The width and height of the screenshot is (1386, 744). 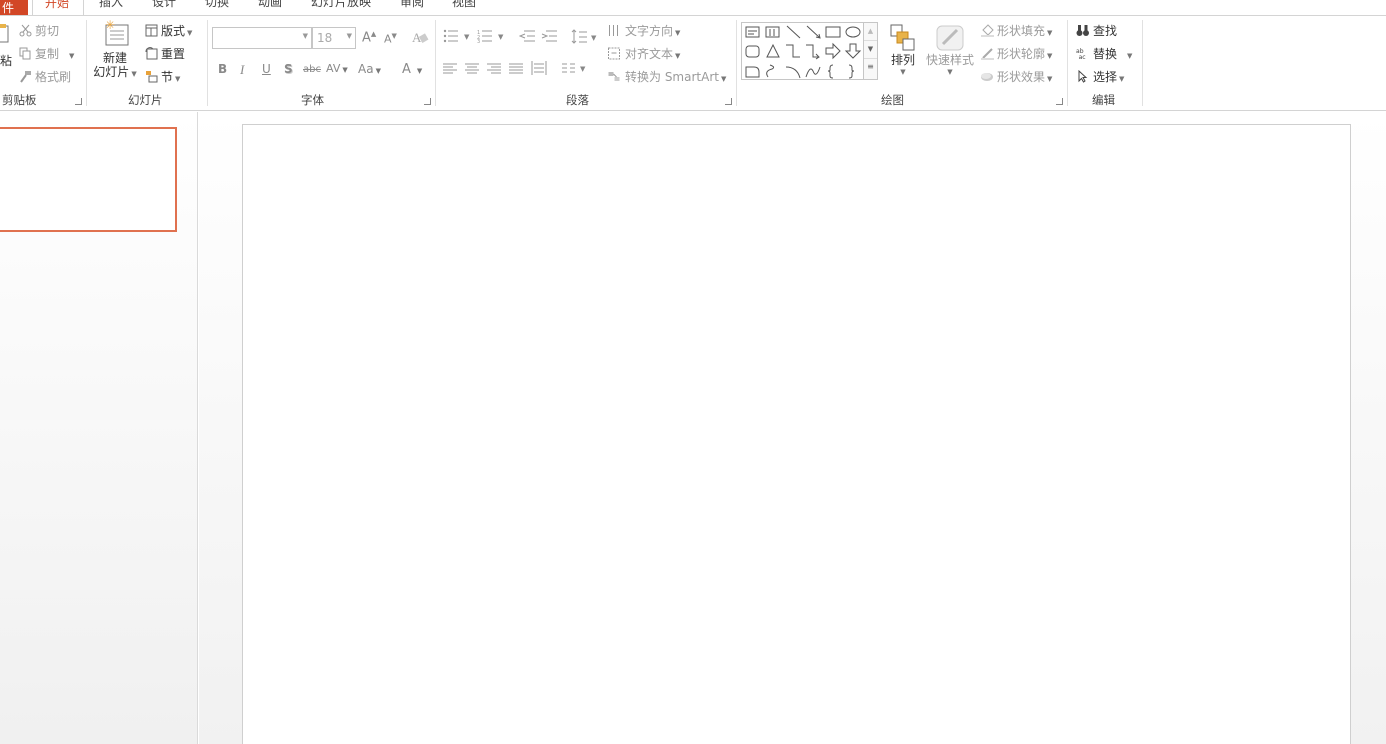 What do you see at coordinates (369, 69) in the screenshot?
I see `change-case-button: Aa ▼` at bounding box center [369, 69].